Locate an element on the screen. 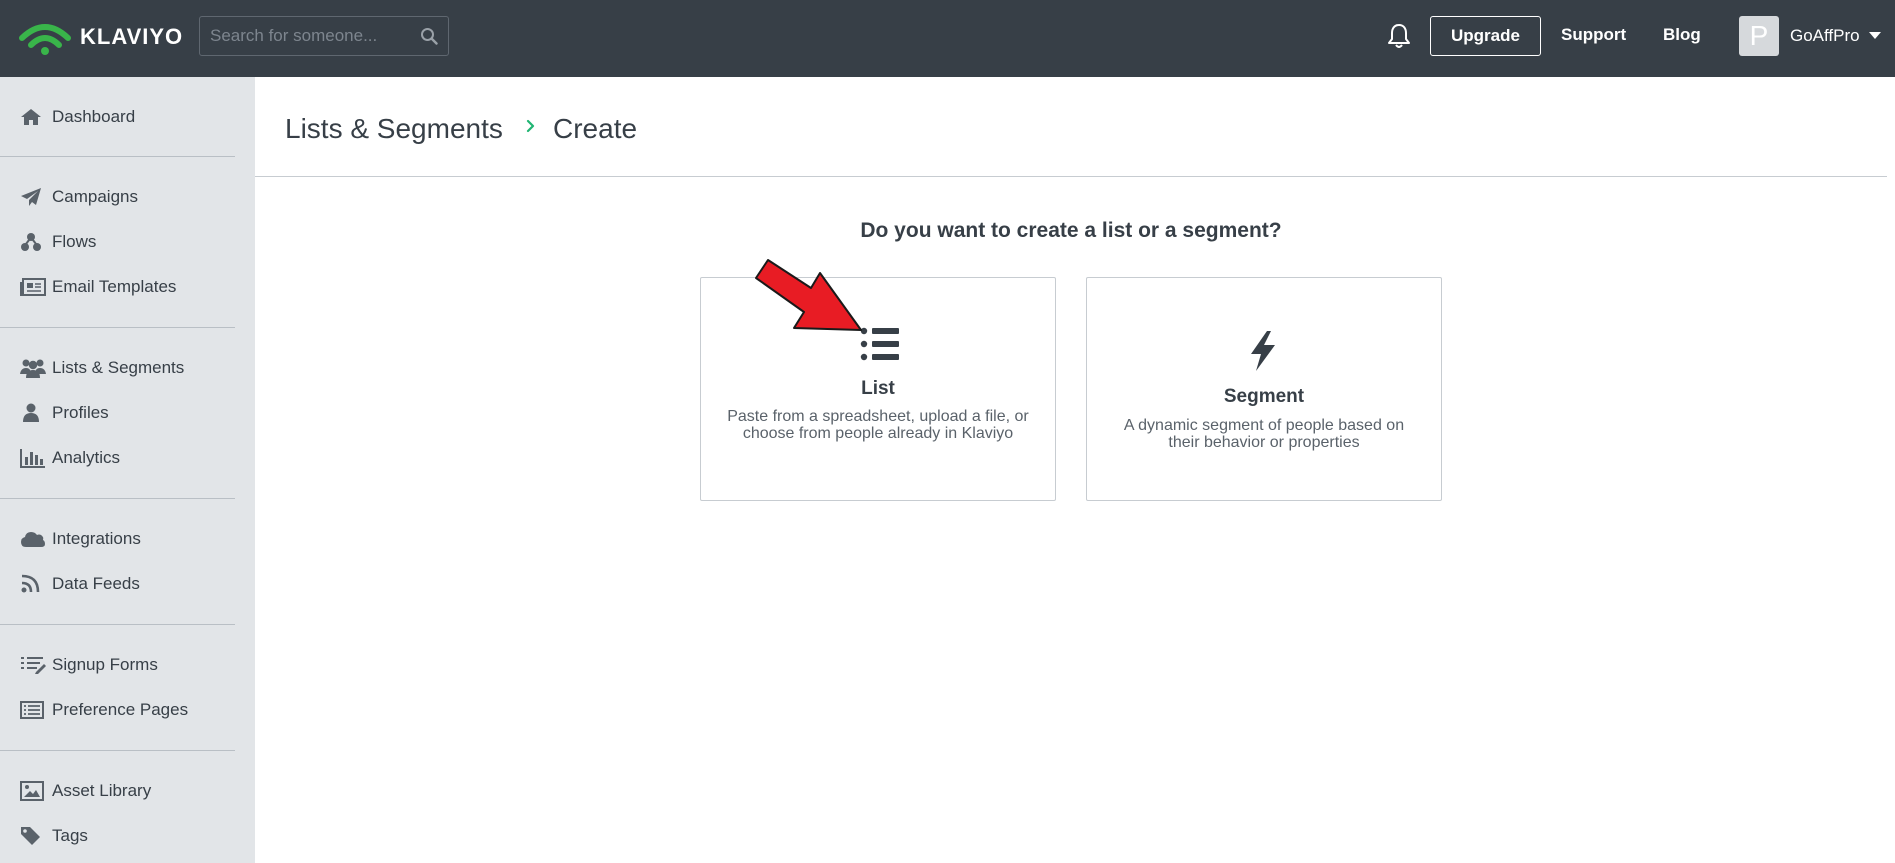 This screenshot has height=863, width=1895. user-icon is located at coordinates (33, 413).